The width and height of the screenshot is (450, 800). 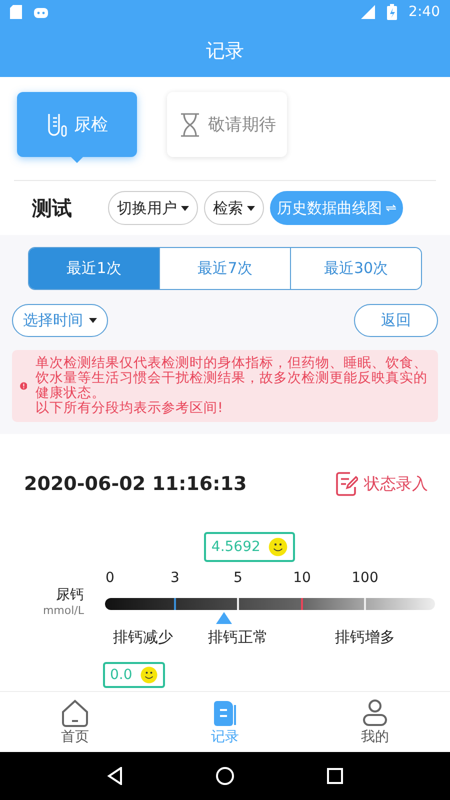 What do you see at coordinates (70, 595) in the screenshot?
I see `measure-name: 尿钙` at bounding box center [70, 595].